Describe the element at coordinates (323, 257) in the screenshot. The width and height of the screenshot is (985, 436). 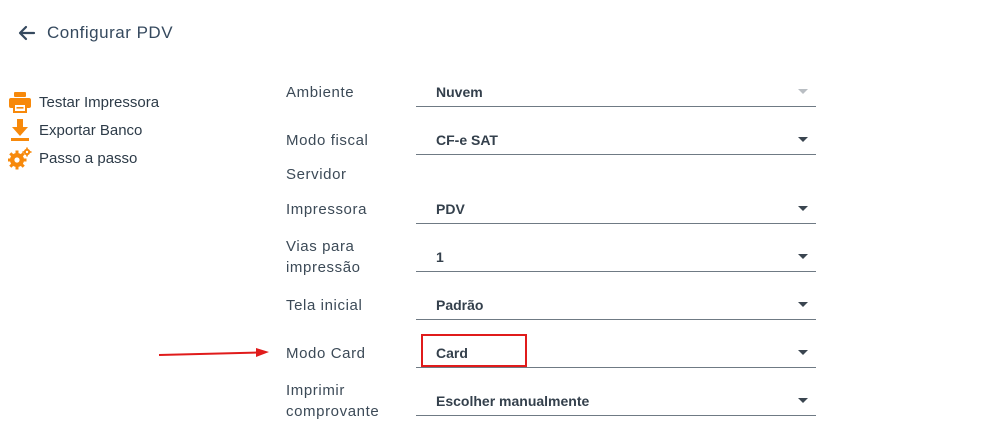
I see `vias-label: Vias para impressão` at that location.